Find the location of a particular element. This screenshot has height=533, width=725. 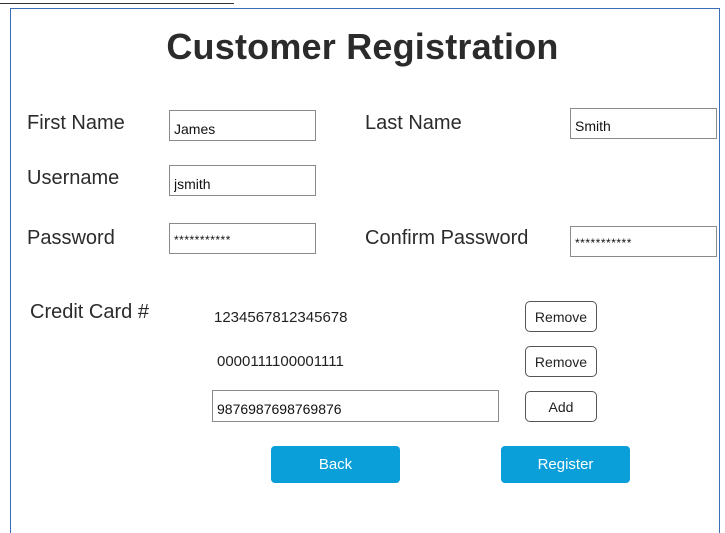

credit-card-number-2: 0000111100001111 is located at coordinates (280, 361).